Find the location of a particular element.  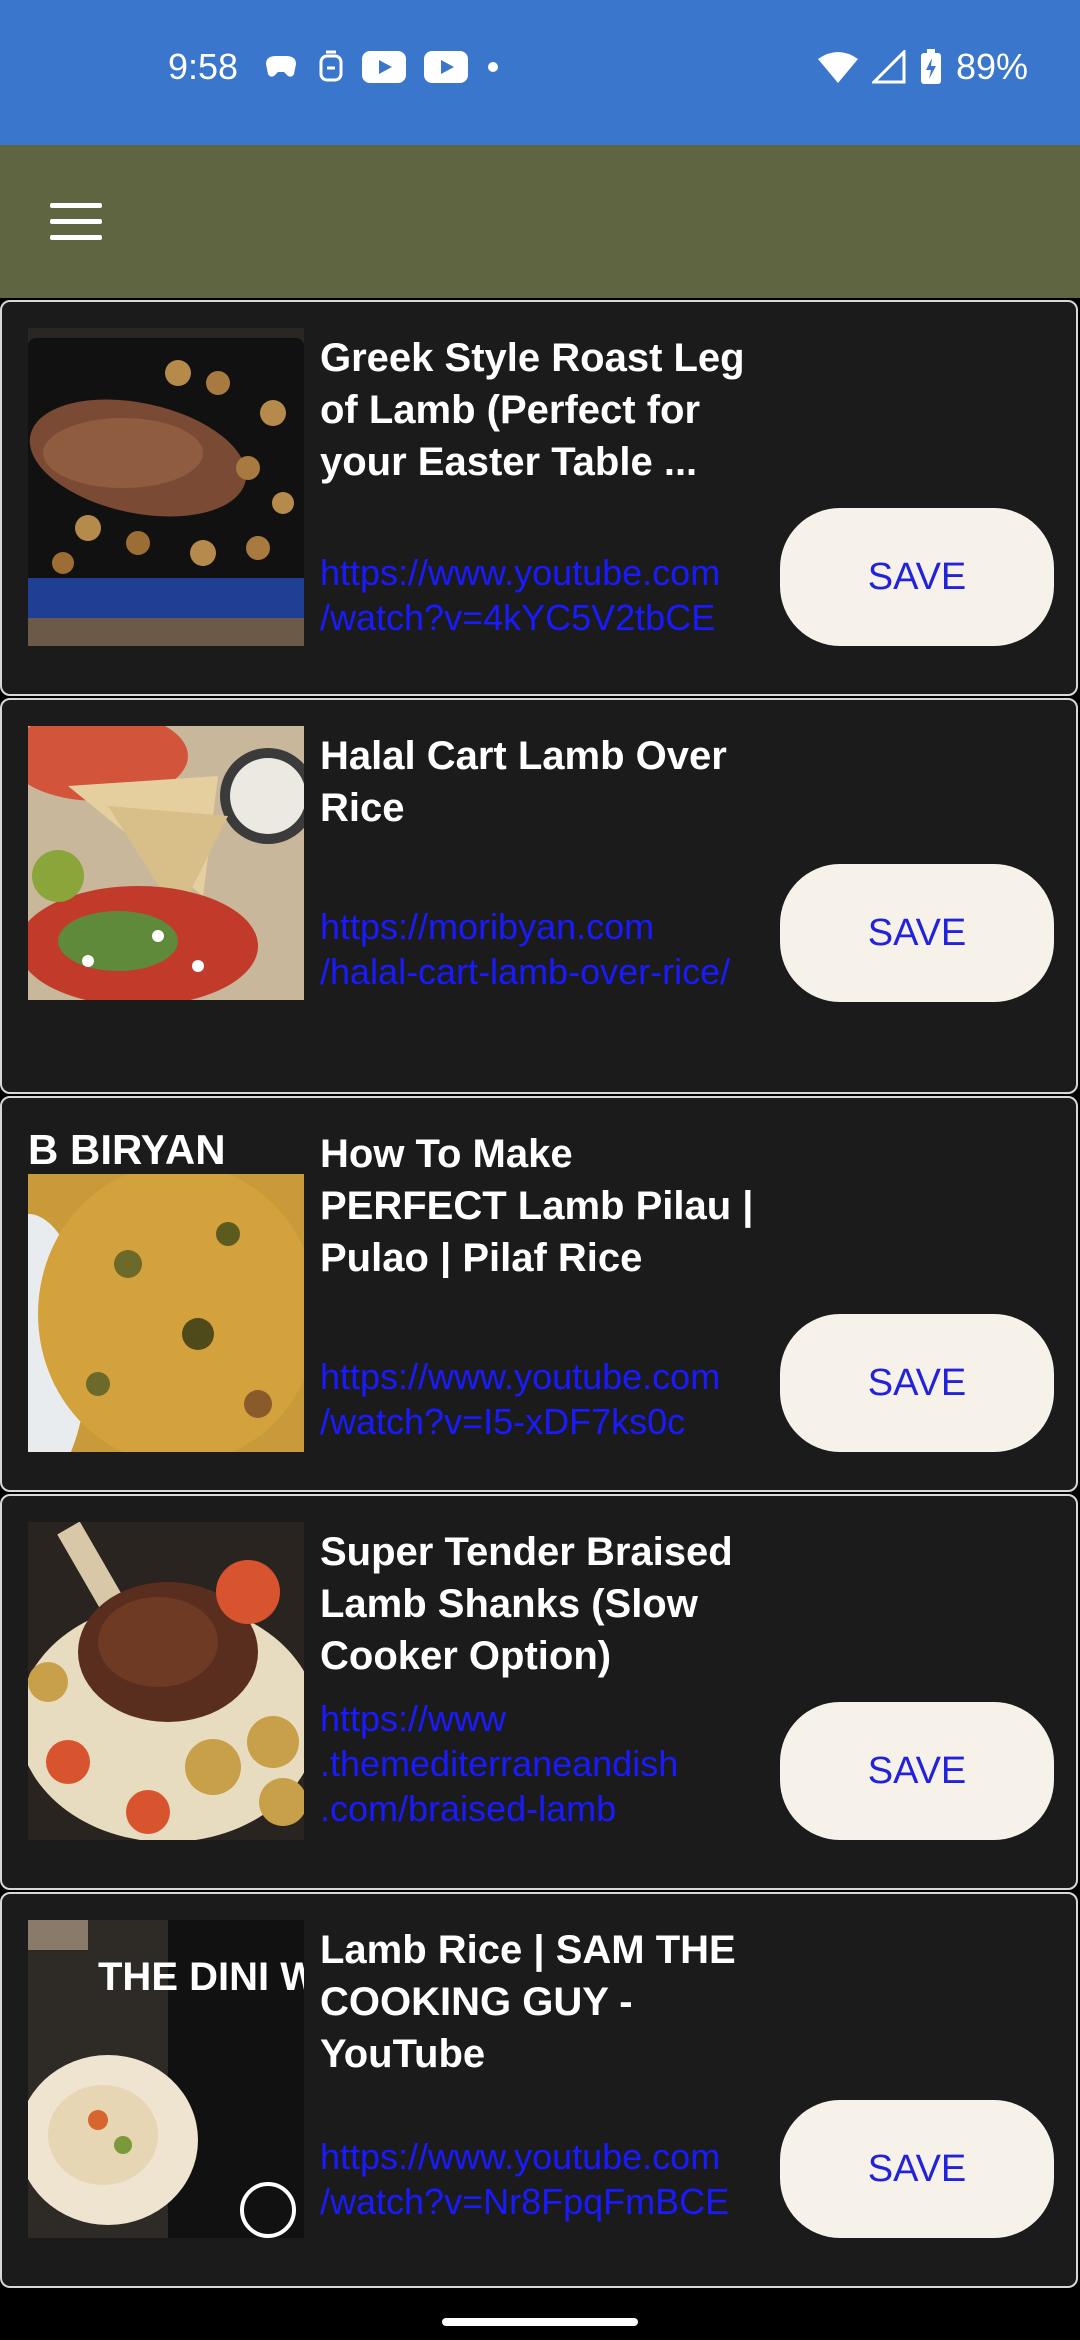

lamb-rice-sandwich-thumbnail: THE DINI WE CAN MAK is located at coordinates (166, 2079).